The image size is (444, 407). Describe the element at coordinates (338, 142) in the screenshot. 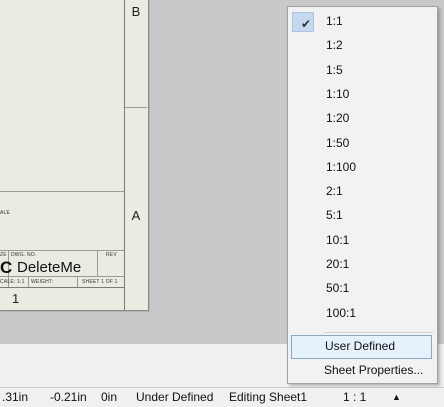

I see `menu-item-label: 1:50` at that location.